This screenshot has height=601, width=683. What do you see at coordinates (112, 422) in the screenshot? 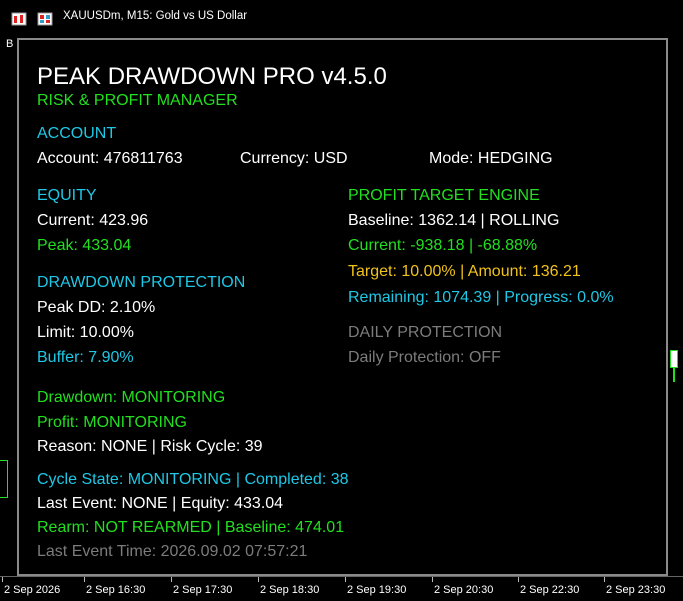
I see `status-profit: Profit: MONITORING` at bounding box center [112, 422].